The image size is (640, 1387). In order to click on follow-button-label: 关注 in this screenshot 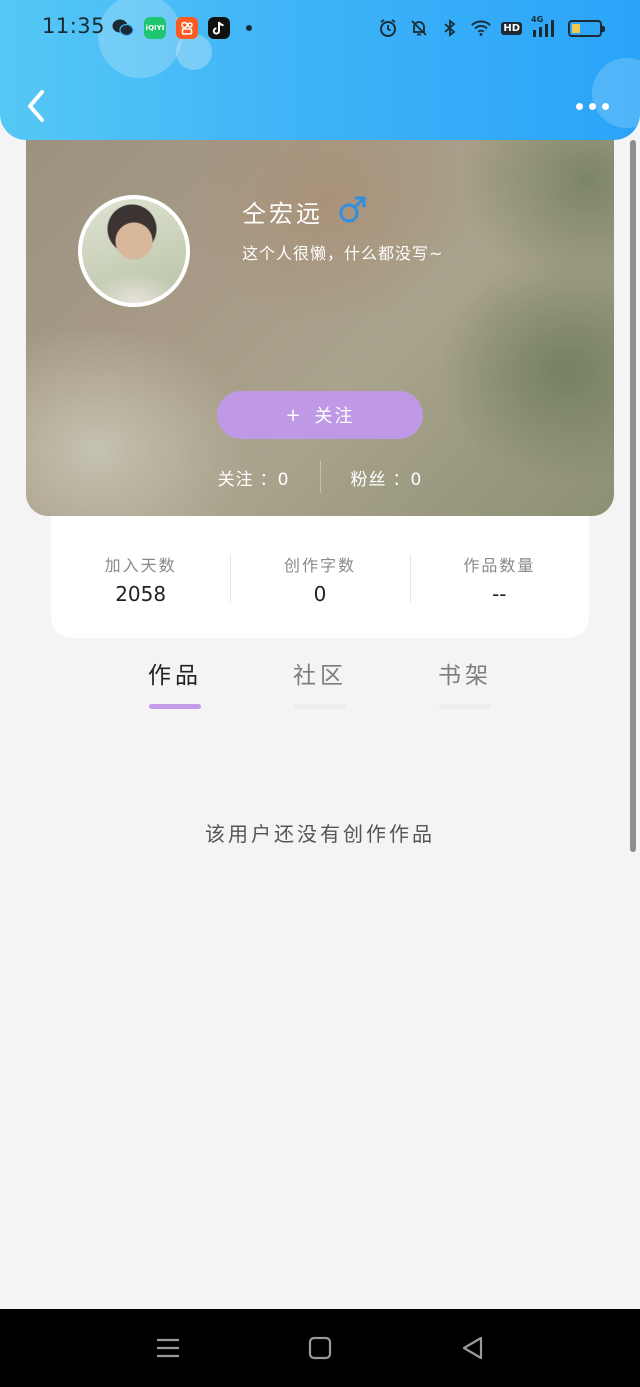, I will do `click(334, 416)`.